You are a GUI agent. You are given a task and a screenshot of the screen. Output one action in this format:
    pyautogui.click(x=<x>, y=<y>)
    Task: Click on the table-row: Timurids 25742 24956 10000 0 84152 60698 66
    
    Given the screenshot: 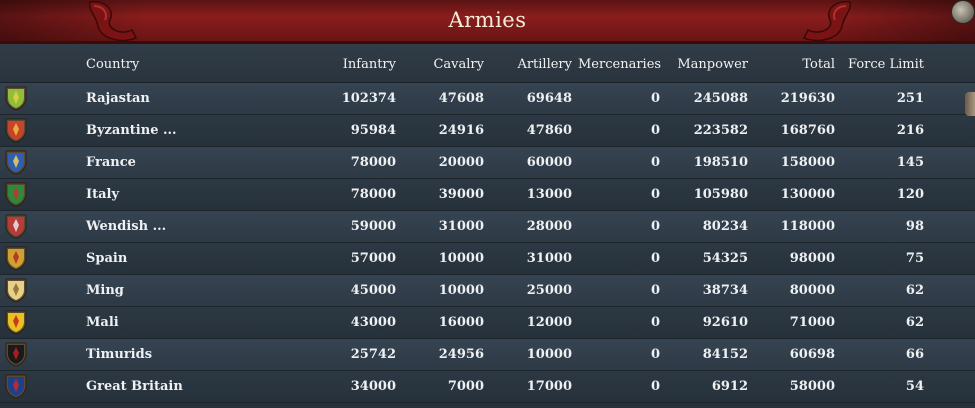 What is the action you would take?
    pyautogui.click(x=487, y=355)
    